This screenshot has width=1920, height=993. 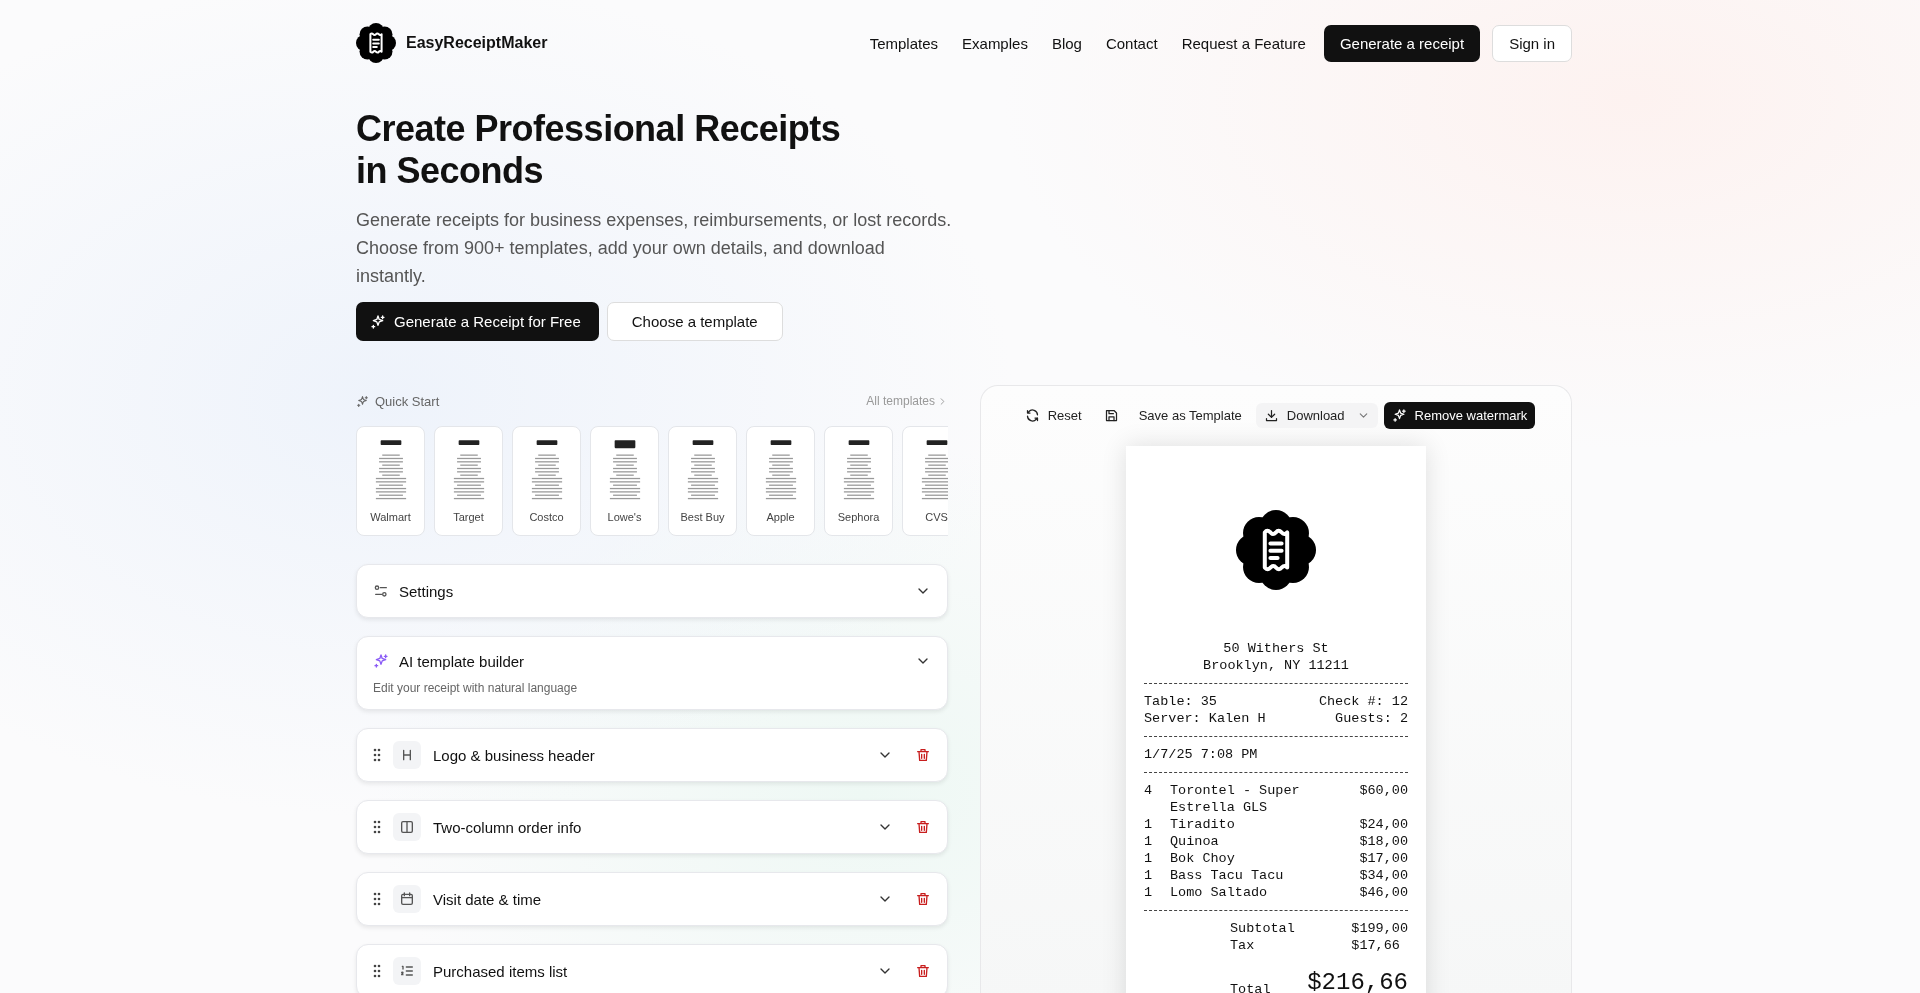 I want to click on ai-builder-title: AI template builder, so click(x=462, y=661).